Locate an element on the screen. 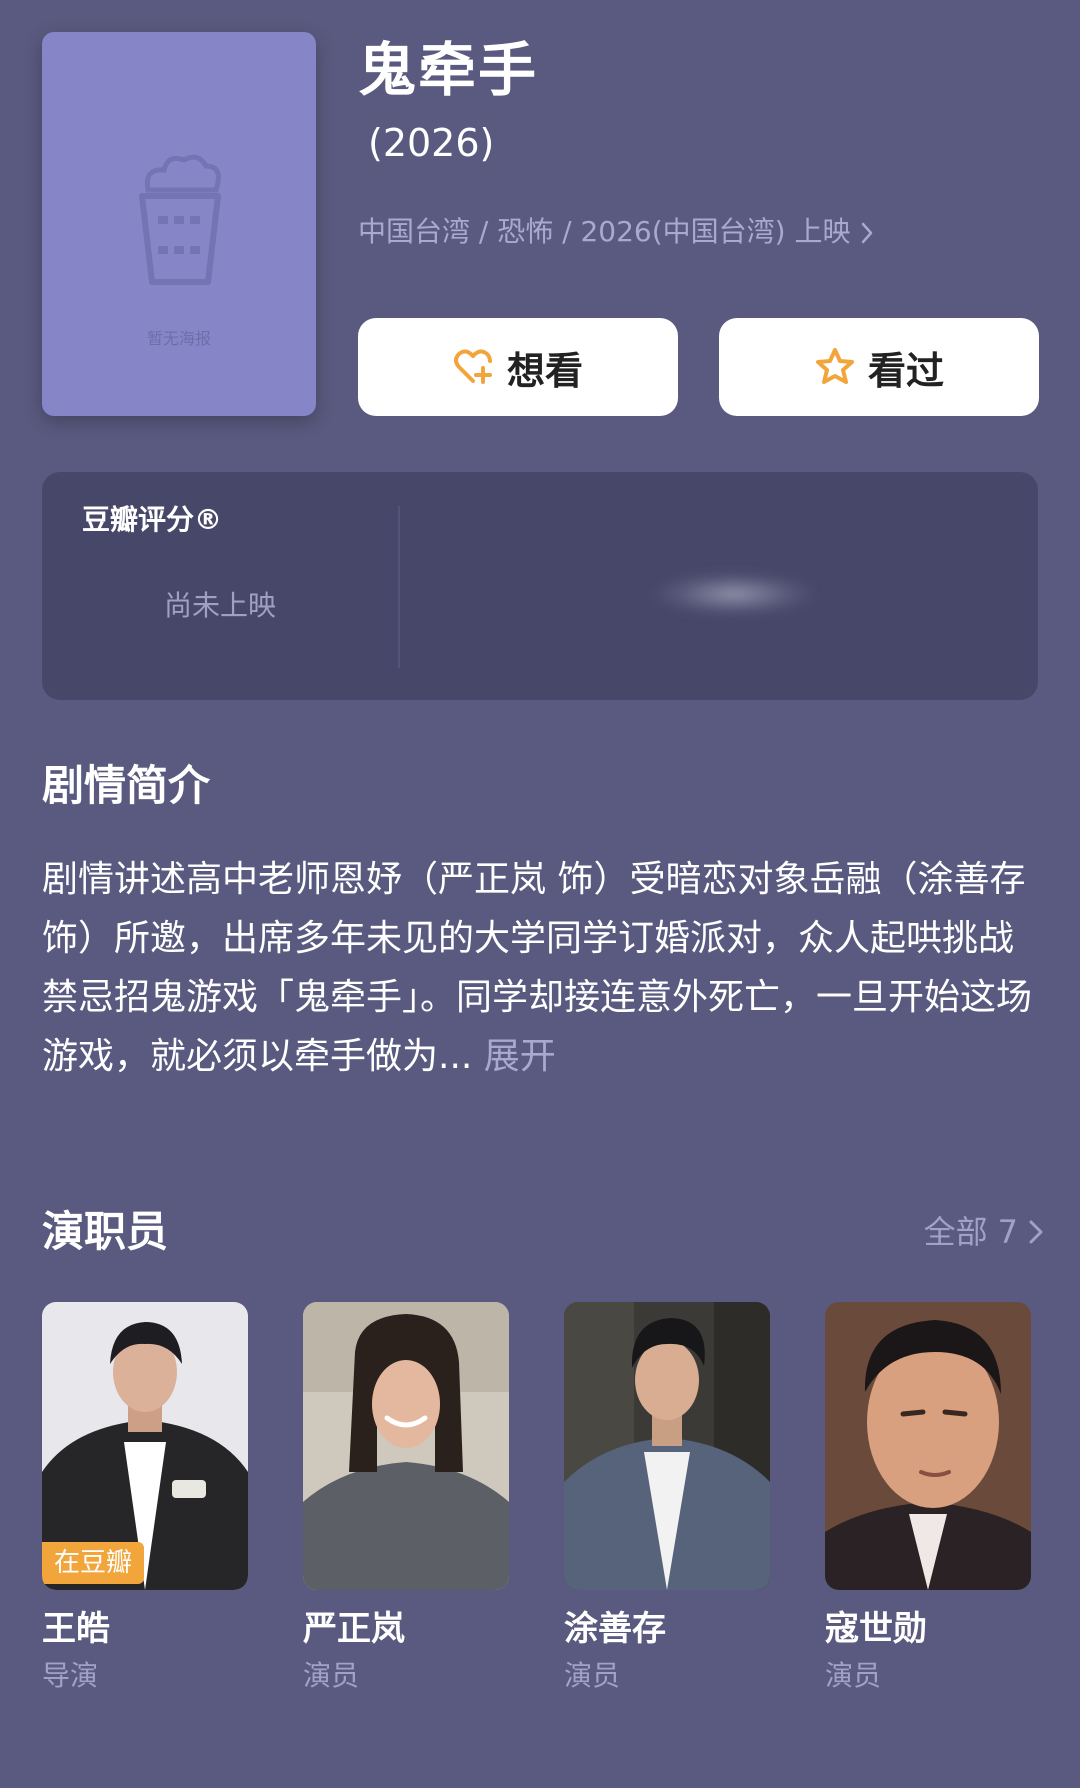  cast-card: 在豆瓣 王皓 导演 is located at coordinates (145, 1499).